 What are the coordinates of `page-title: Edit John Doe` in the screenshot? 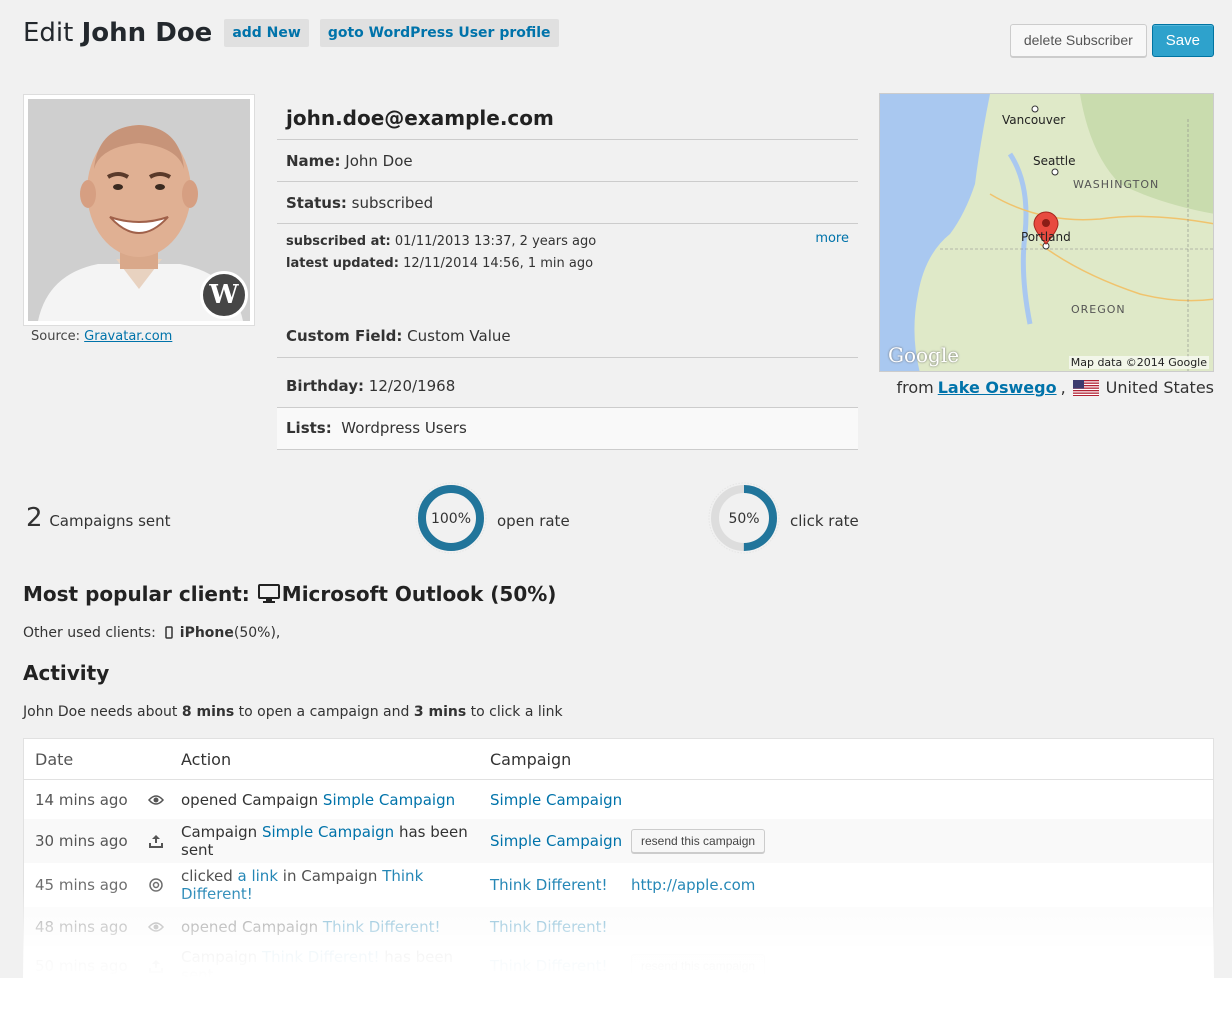 It's located at (117, 33).